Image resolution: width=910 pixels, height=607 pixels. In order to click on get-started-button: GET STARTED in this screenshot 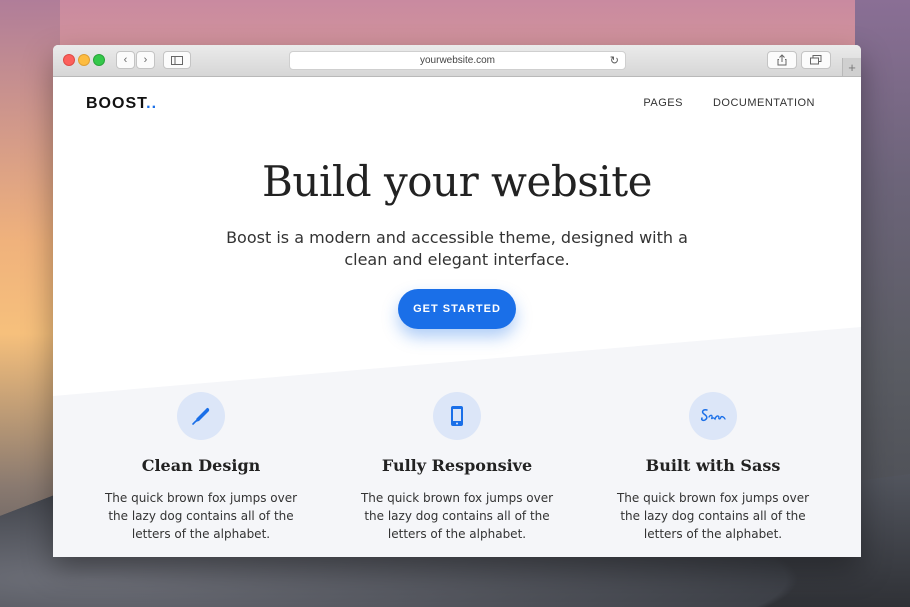, I will do `click(457, 309)`.